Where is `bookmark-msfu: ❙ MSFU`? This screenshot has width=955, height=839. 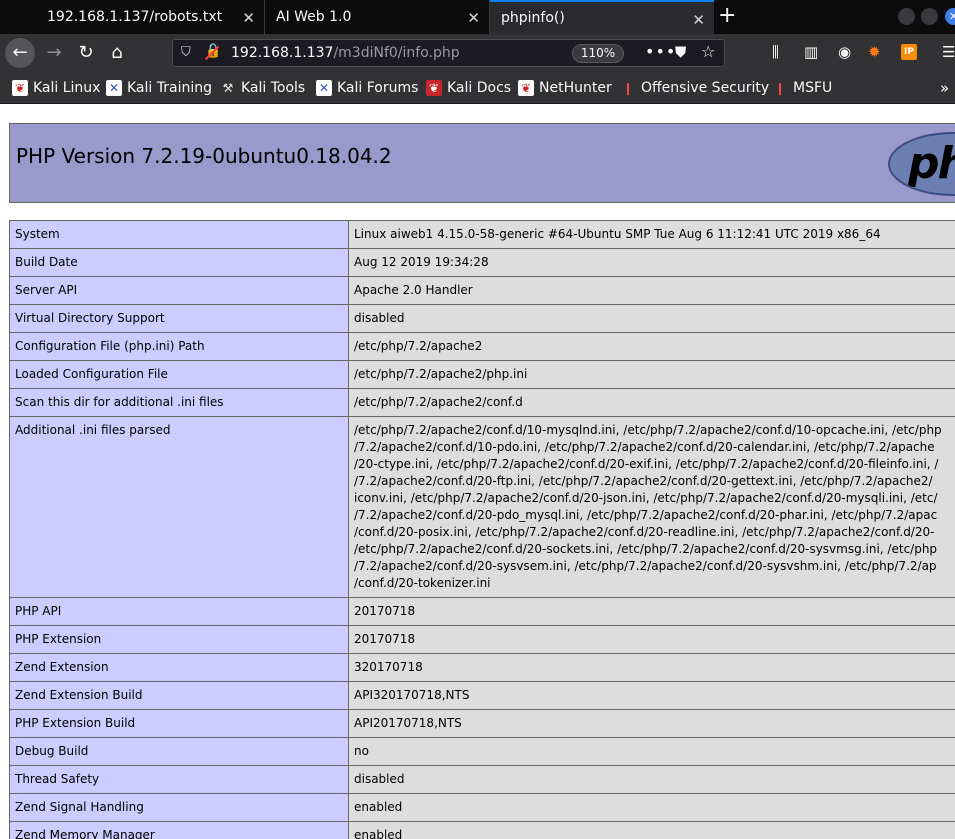
bookmark-msfu: ❙ MSFU is located at coordinates (802, 88).